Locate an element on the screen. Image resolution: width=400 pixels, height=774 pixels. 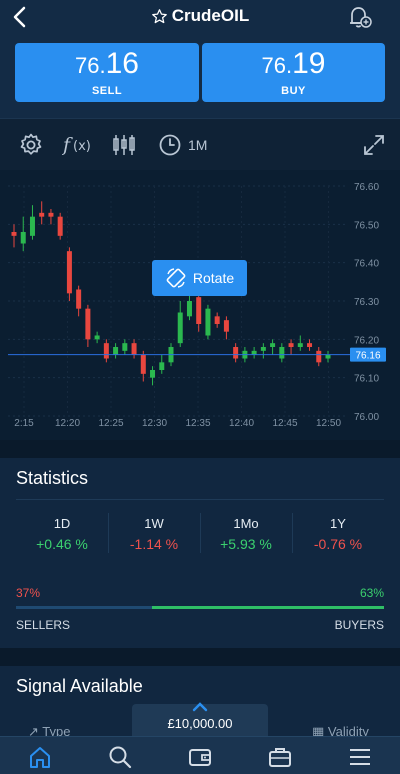
x-tick-label: 12:40 is located at coordinates (241, 423).